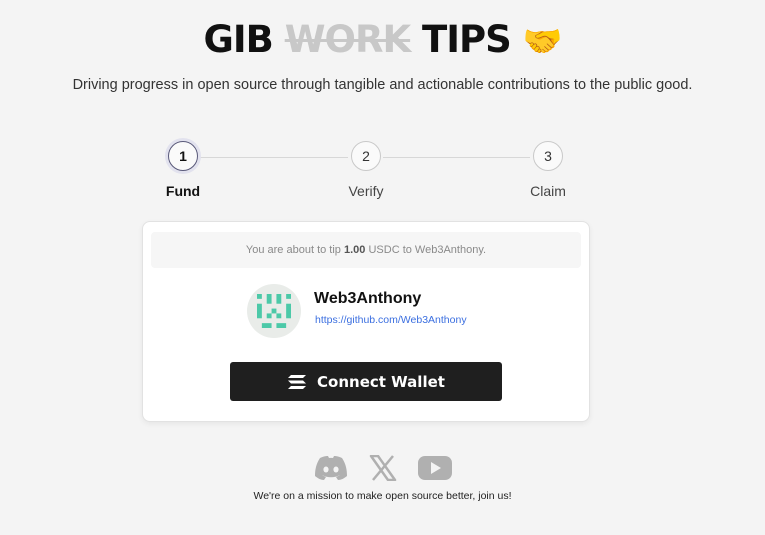  I want to click on page-title: GIB WORK TIPS 🤝, so click(382, 39).